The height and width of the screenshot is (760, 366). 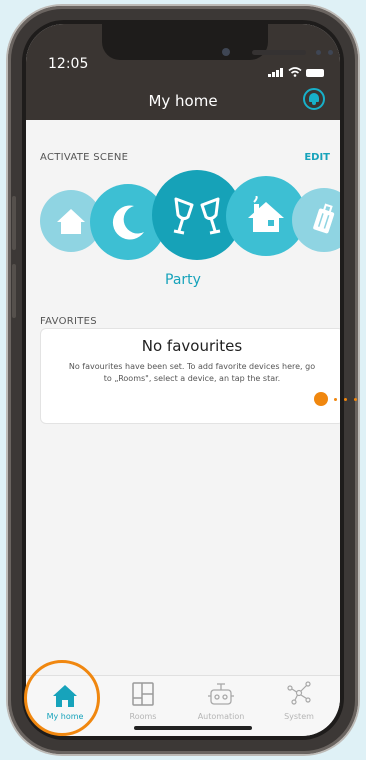 I want to click on edit-scenes-button: EDIT, so click(x=317, y=157).